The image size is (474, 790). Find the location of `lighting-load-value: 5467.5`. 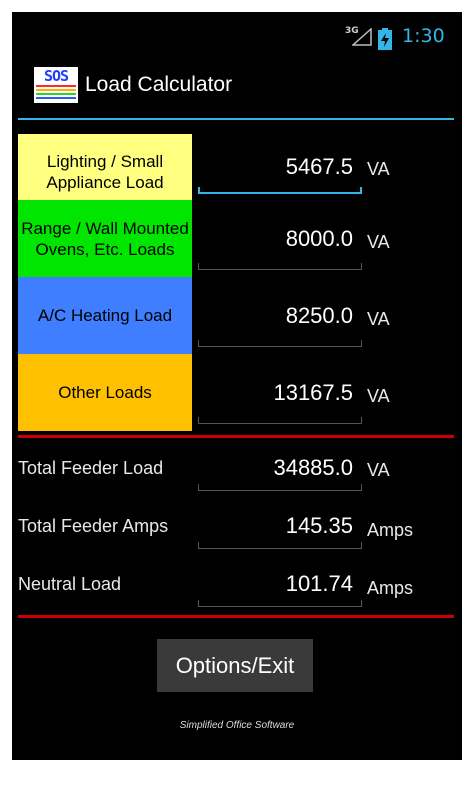

lighting-load-value: 5467.5 is located at coordinates (275, 167).